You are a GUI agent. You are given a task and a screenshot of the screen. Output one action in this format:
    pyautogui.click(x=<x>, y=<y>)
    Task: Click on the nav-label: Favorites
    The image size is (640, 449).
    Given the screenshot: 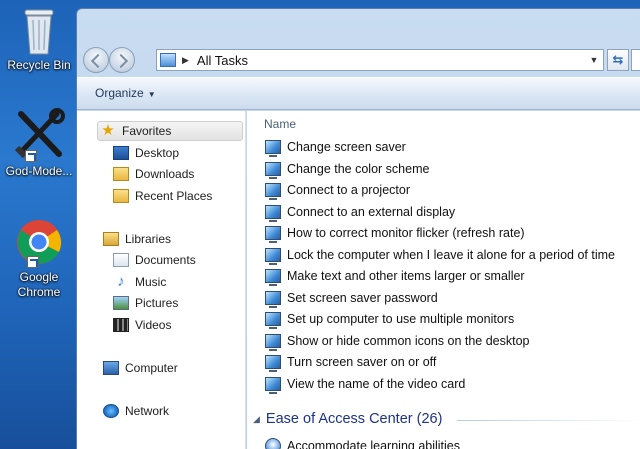 What is the action you would take?
    pyautogui.click(x=147, y=131)
    